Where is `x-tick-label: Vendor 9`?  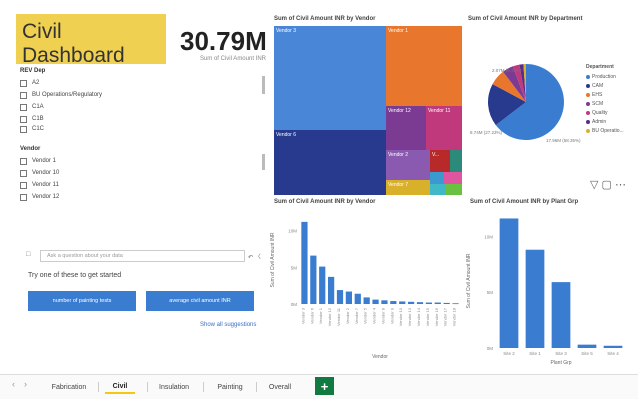 x-tick-label: Vendor 9 is located at coordinates (391, 315).